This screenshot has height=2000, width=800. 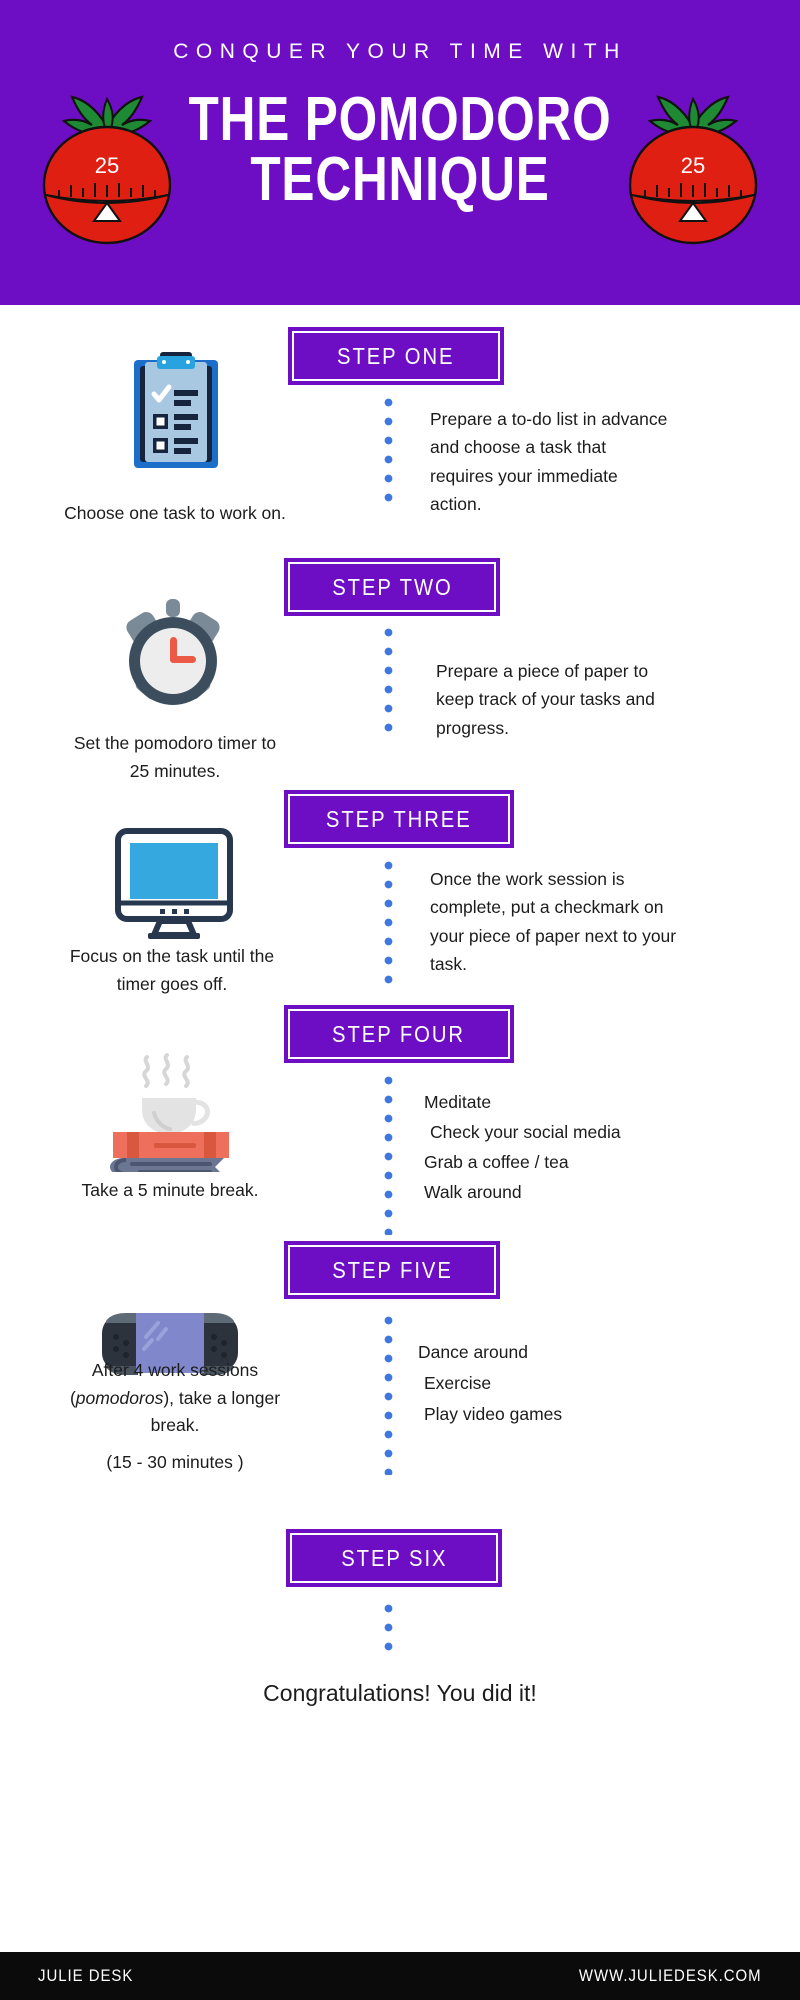 What do you see at coordinates (473, 1352) in the screenshot?
I see `list-item: Dance around` at bounding box center [473, 1352].